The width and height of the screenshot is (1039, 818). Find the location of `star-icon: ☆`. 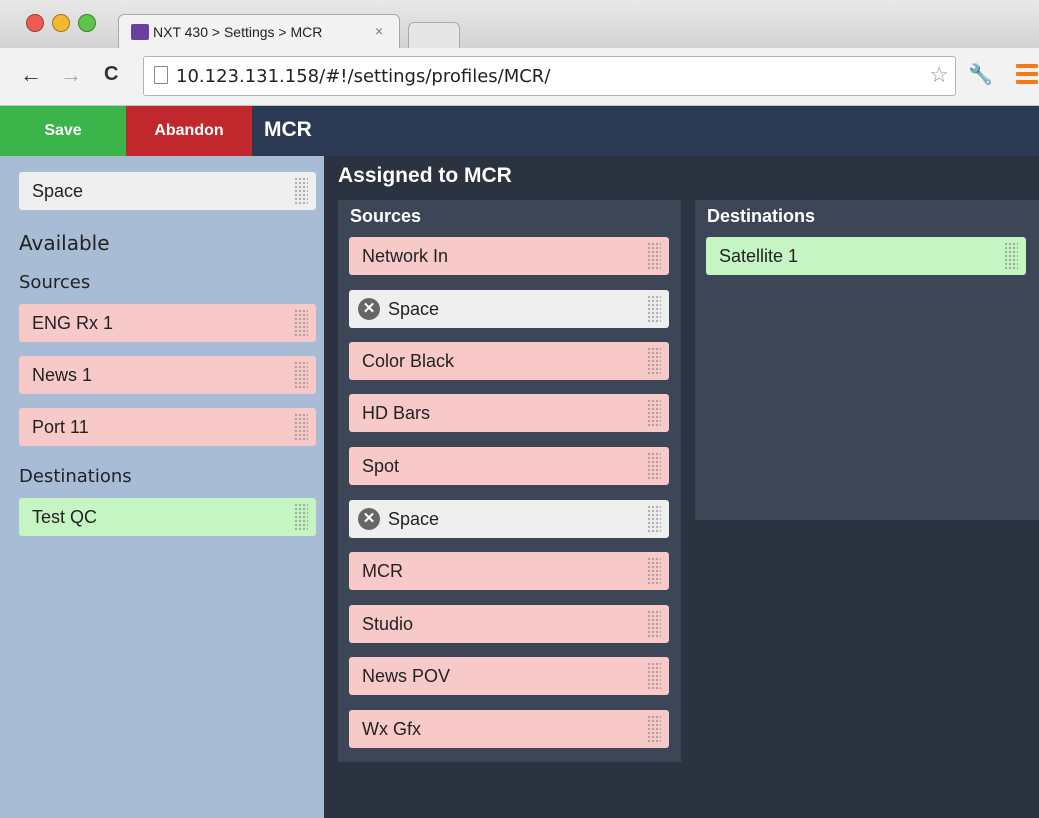

star-icon: ☆ is located at coordinates (939, 75).